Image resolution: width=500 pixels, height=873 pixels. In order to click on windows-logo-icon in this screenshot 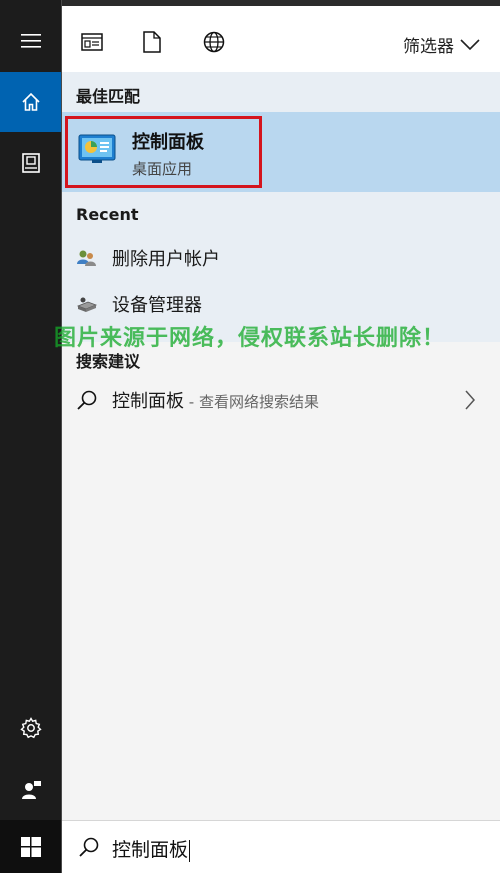, I will do `click(30, 846)`.